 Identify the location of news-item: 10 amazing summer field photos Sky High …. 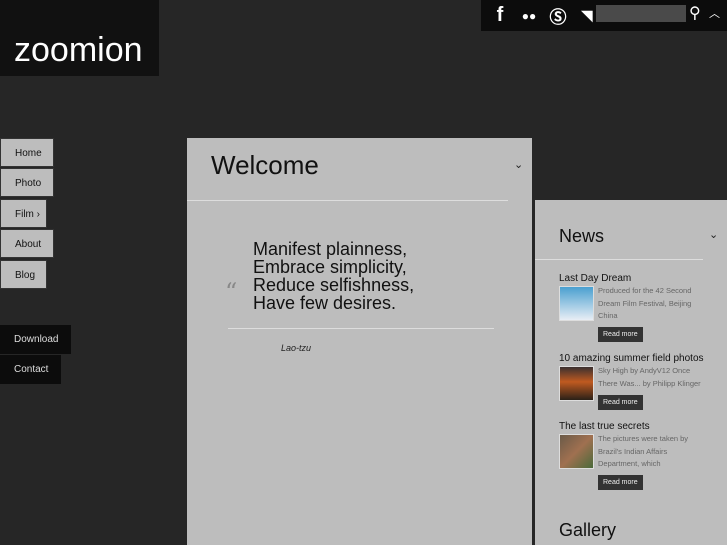
(639, 381).